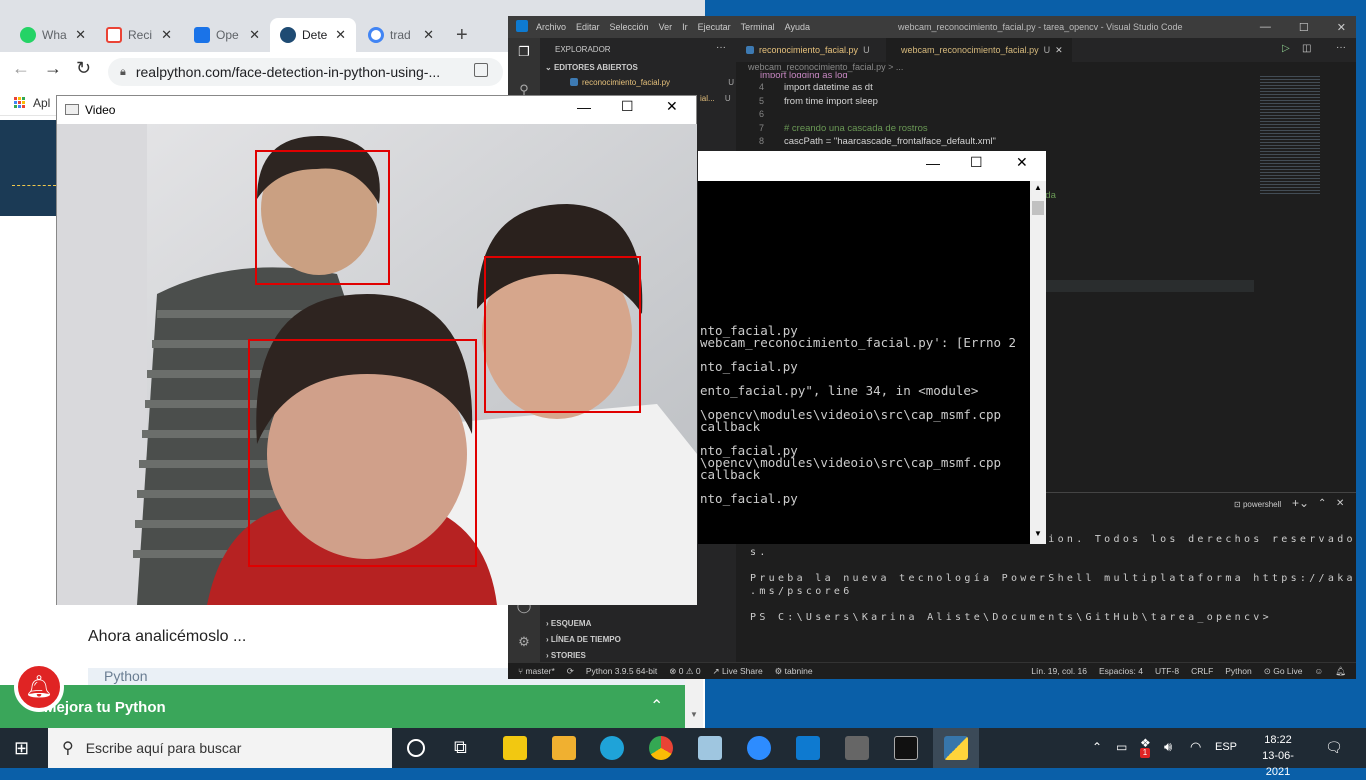 This screenshot has height=780, width=1366. I want to click on gear-icon: ⚙, so click(524, 642).